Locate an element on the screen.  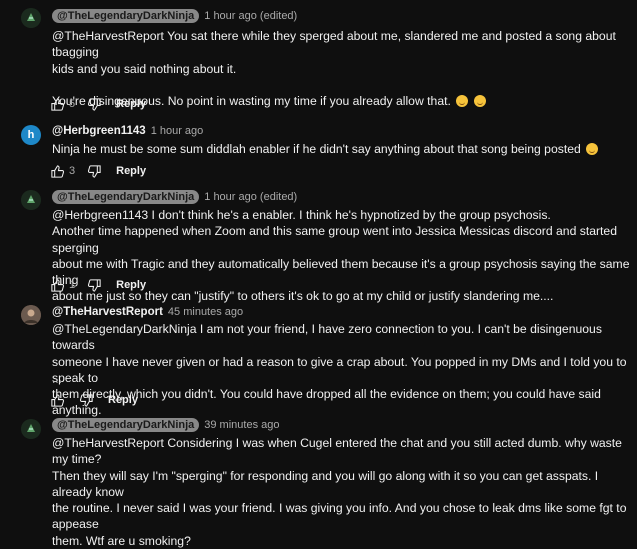
timestamp: 39 minutes ago is located at coordinates (241, 425).